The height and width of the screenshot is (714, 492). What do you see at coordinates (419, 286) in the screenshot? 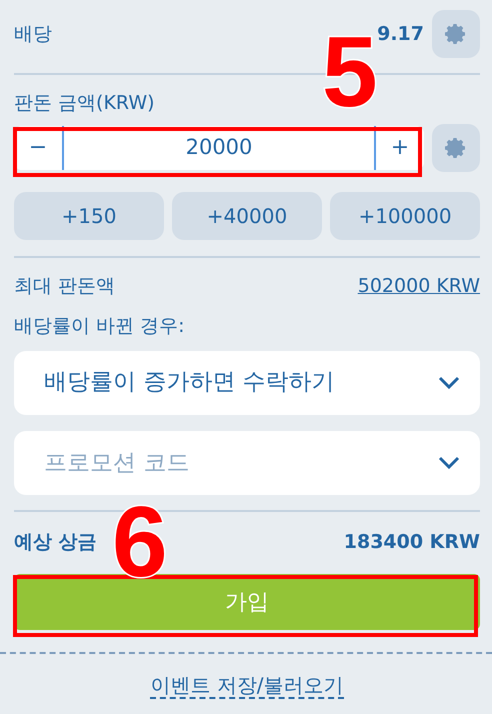
I see `max-stake-link: 502000 KRW` at bounding box center [419, 286].